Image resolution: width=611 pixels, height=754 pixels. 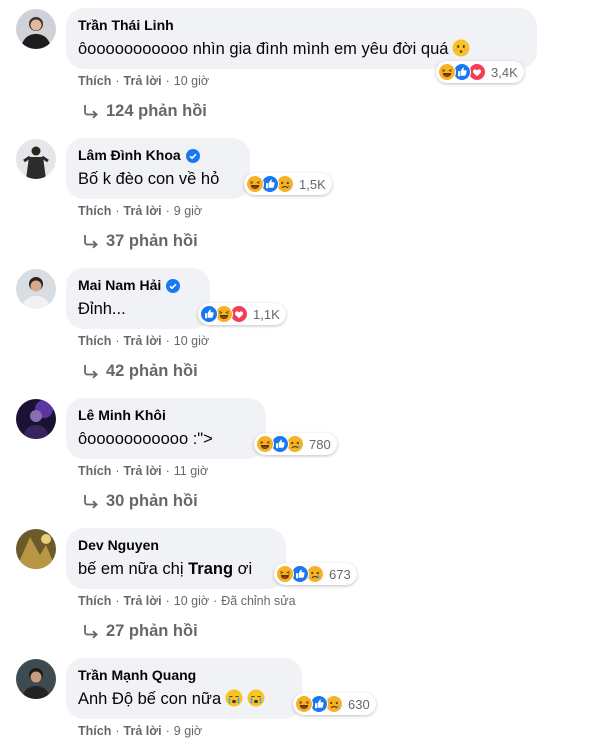 I want to click on reaction-summary: 780, so click(x=295, y=444).